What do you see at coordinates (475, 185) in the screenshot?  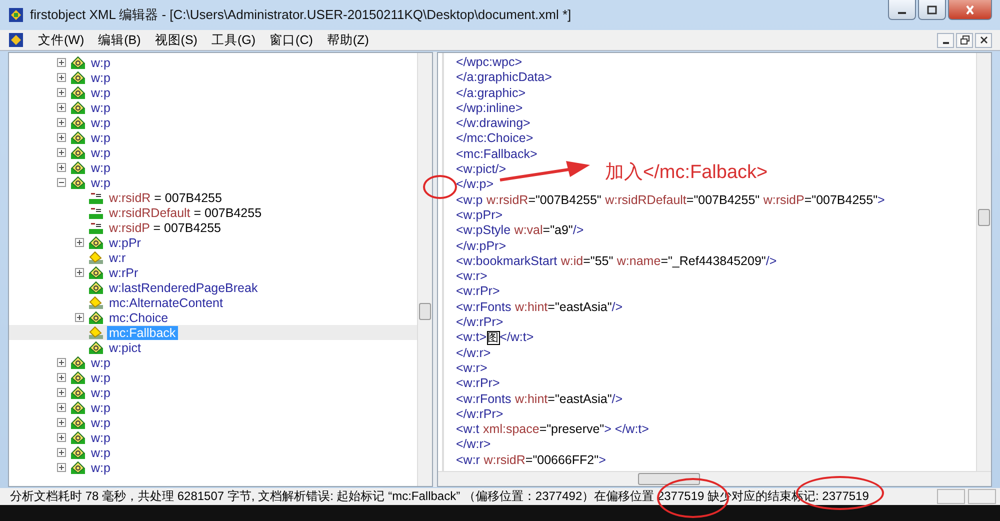 I see `code-line: </w:p>` at bounding box center [475, 185].